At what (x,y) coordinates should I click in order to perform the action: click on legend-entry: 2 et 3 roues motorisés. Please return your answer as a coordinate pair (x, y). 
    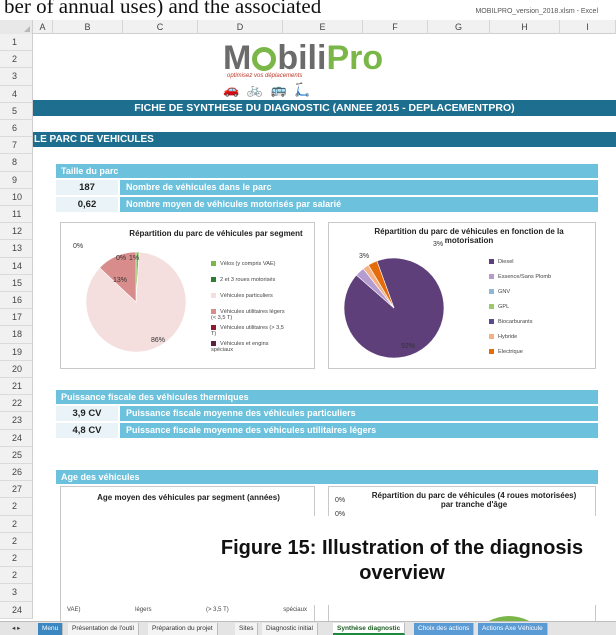
    Looking at the image, I should click on (243, 280).